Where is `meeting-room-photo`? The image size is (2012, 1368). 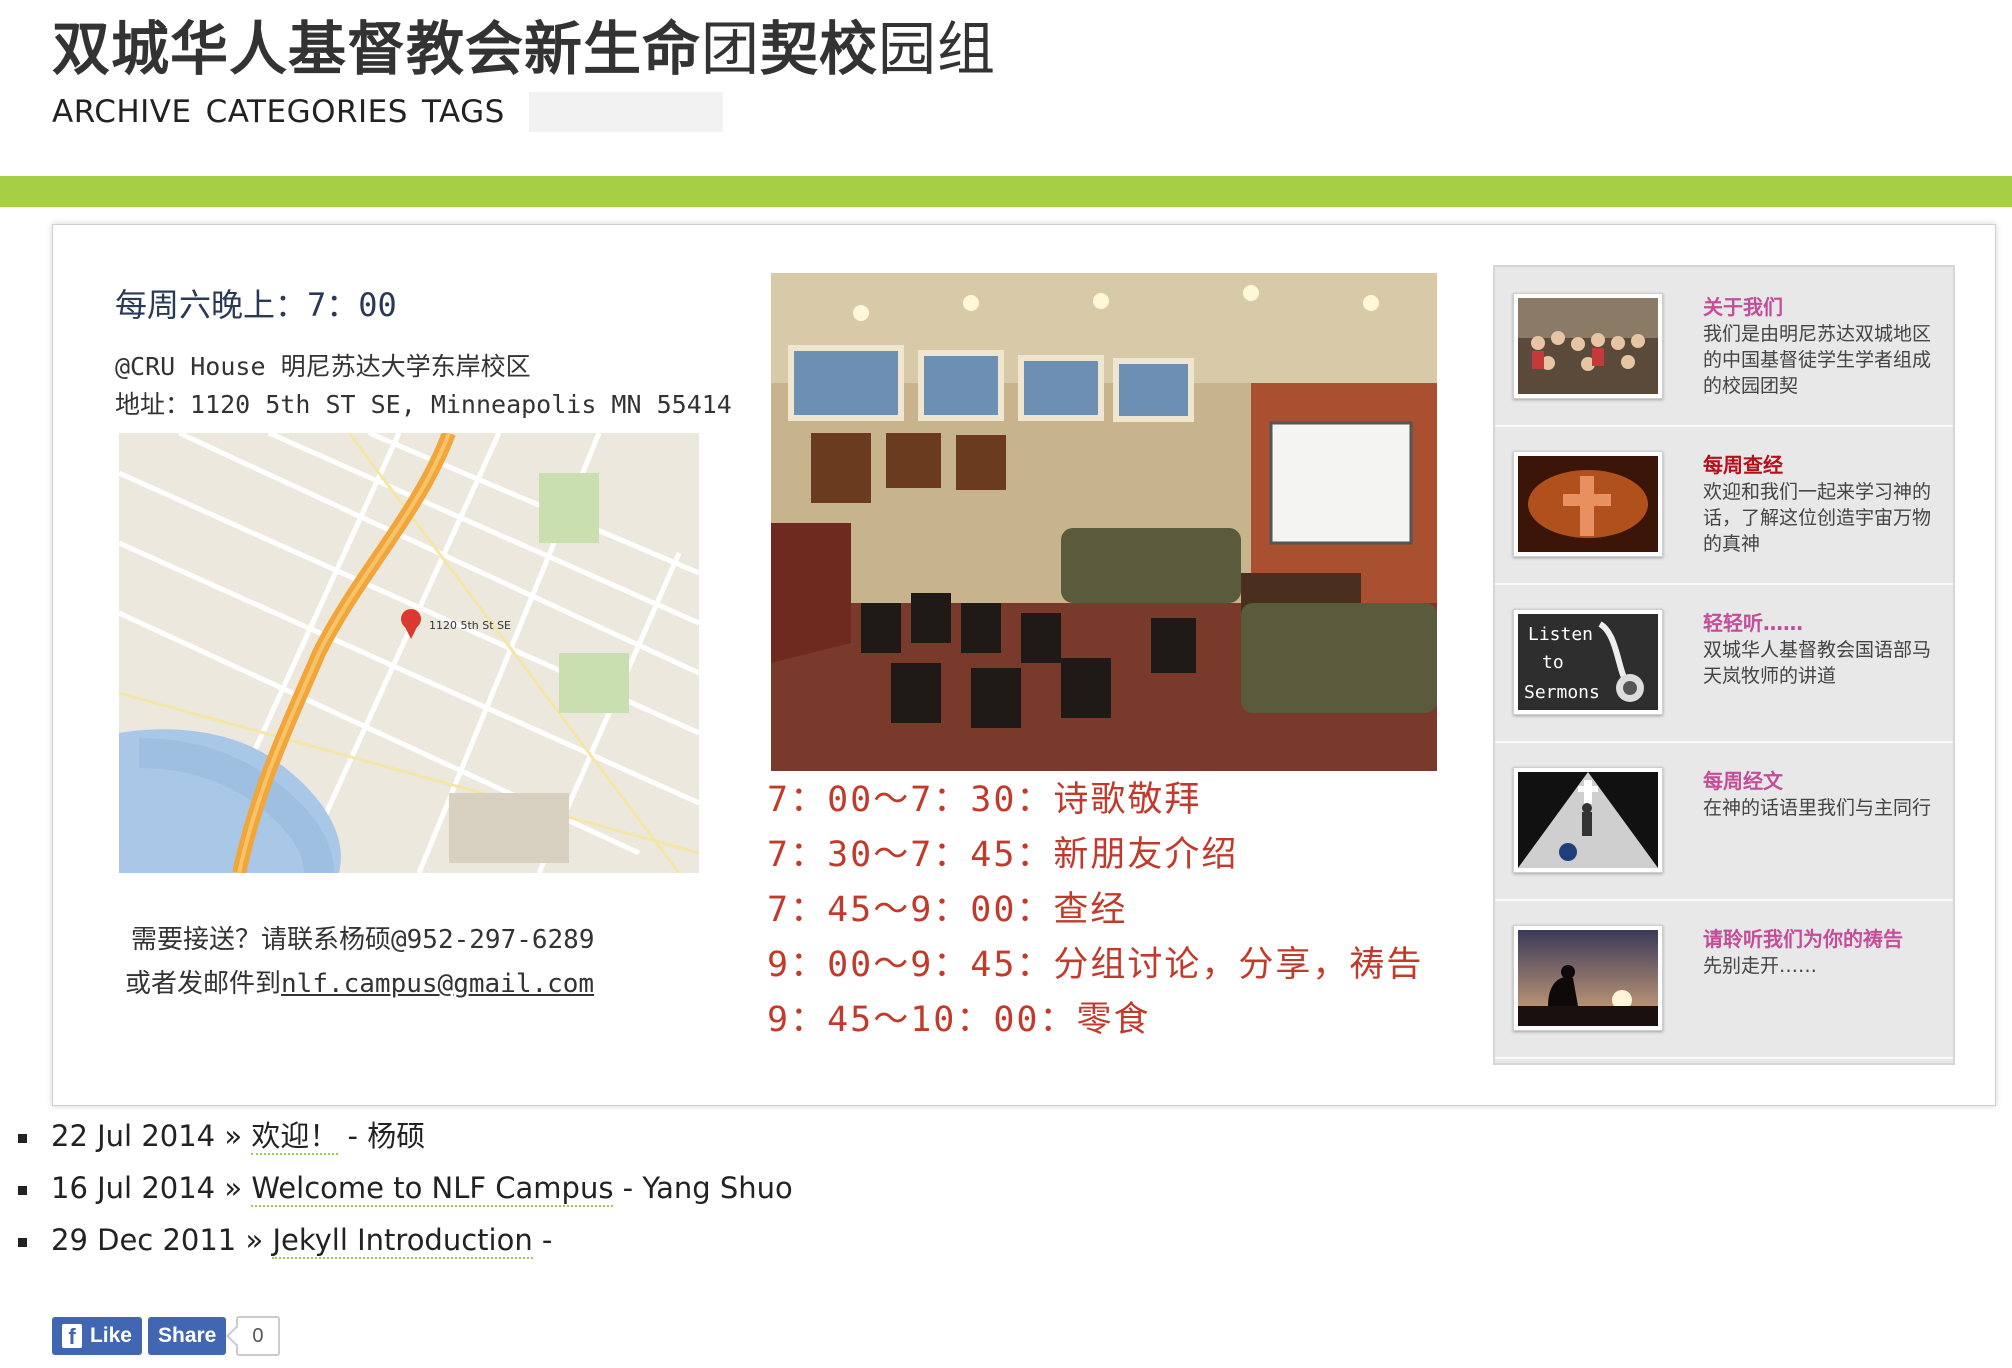 meeting-room-photo is located at coordinates (1104, 522).